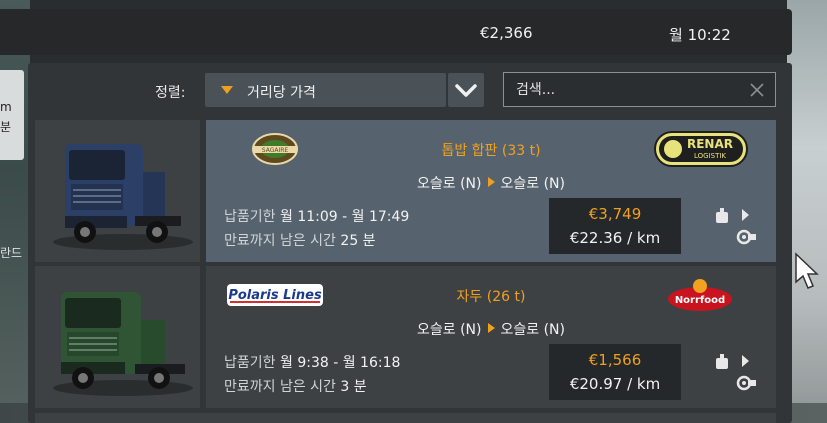 The height and width of the screenshot is (423, 827). I want to click on side-tab-line-1: m, so click(6, 107).